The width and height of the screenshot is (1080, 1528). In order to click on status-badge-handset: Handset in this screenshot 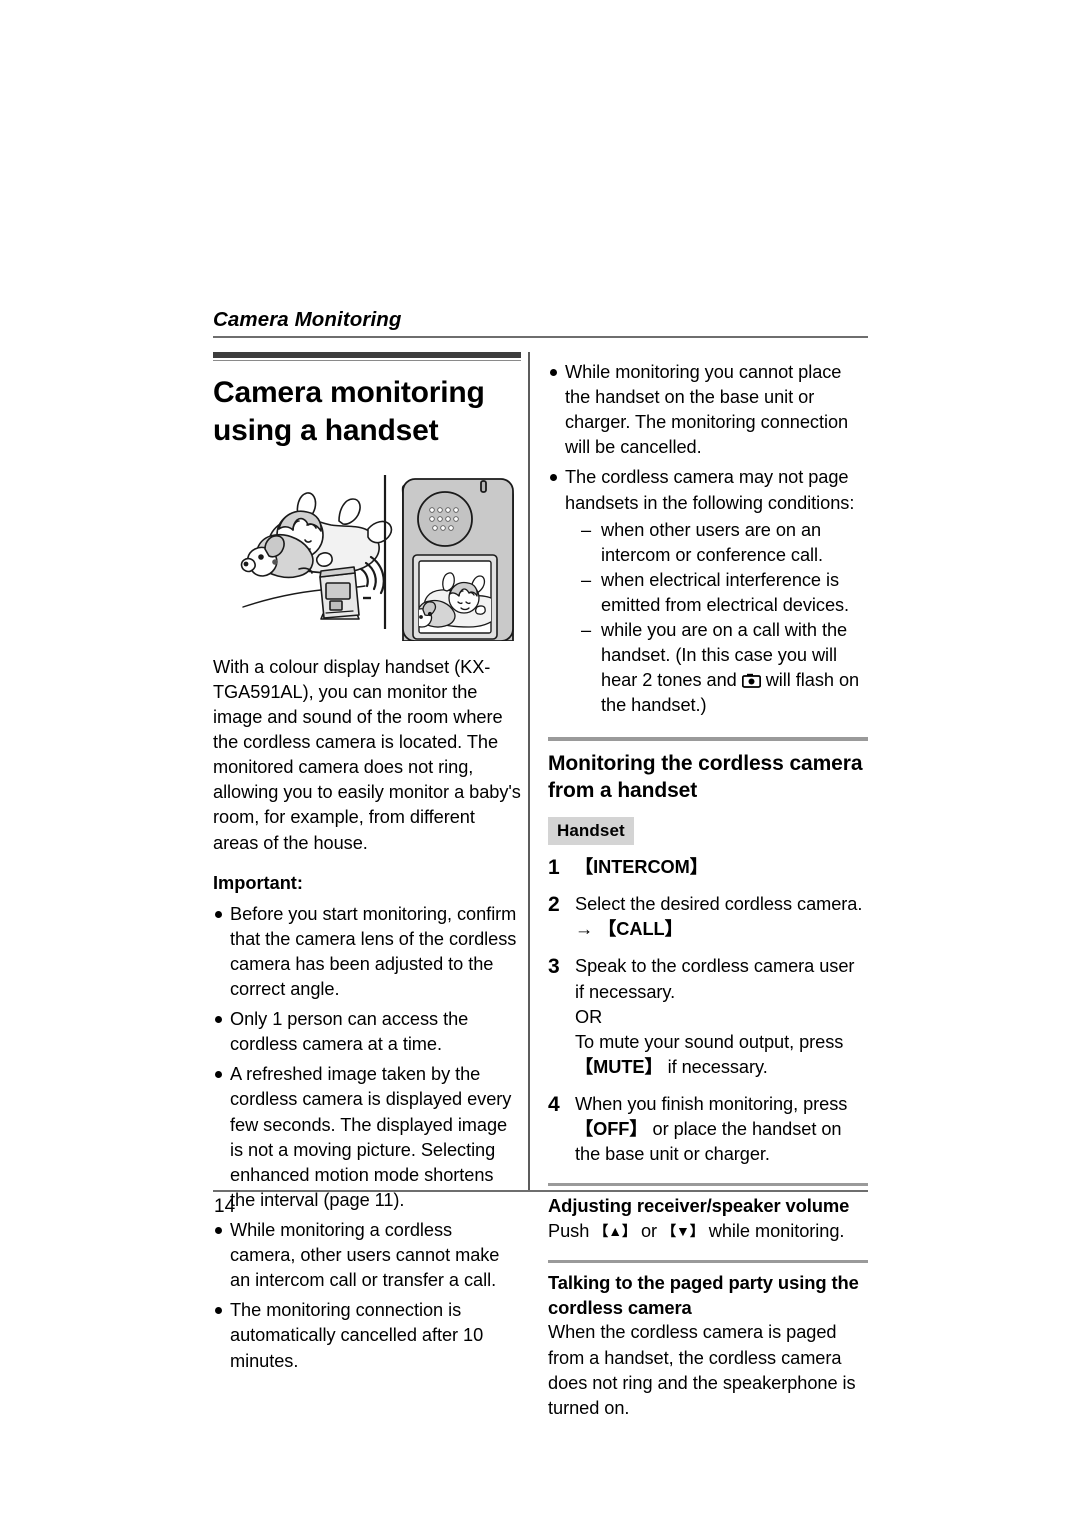, I will do `click(591, 831)`.